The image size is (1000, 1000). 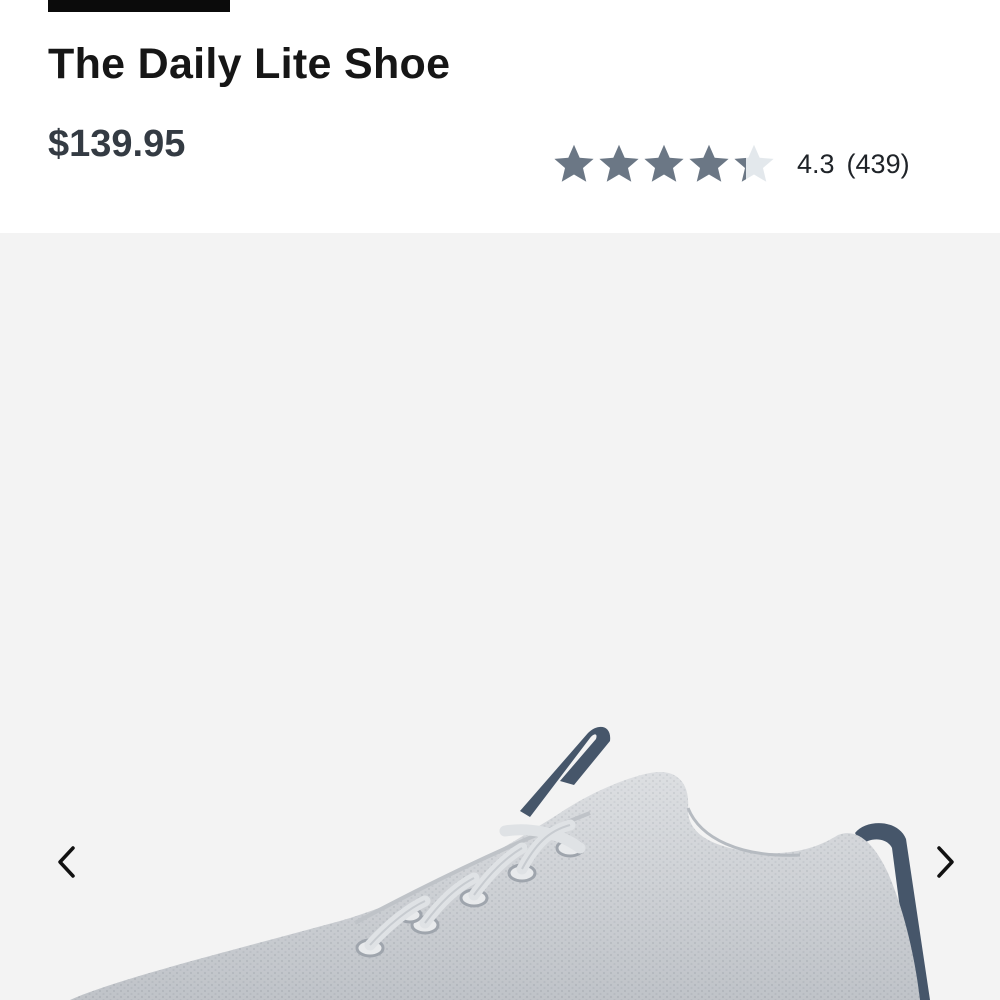 What do you see at coordinates (139, 6) in the screenshot?
I see `top-badge-bar` at bounding box center [139, 6].